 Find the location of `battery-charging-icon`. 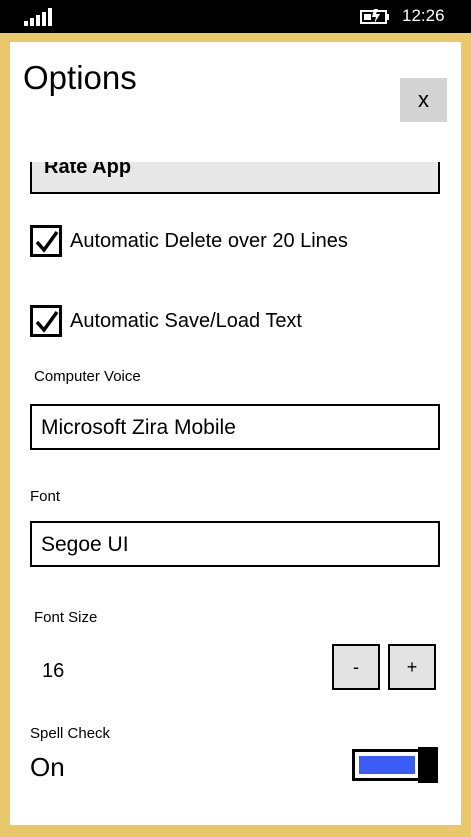

battery-charging-icon is located at coordinates (375, 16).